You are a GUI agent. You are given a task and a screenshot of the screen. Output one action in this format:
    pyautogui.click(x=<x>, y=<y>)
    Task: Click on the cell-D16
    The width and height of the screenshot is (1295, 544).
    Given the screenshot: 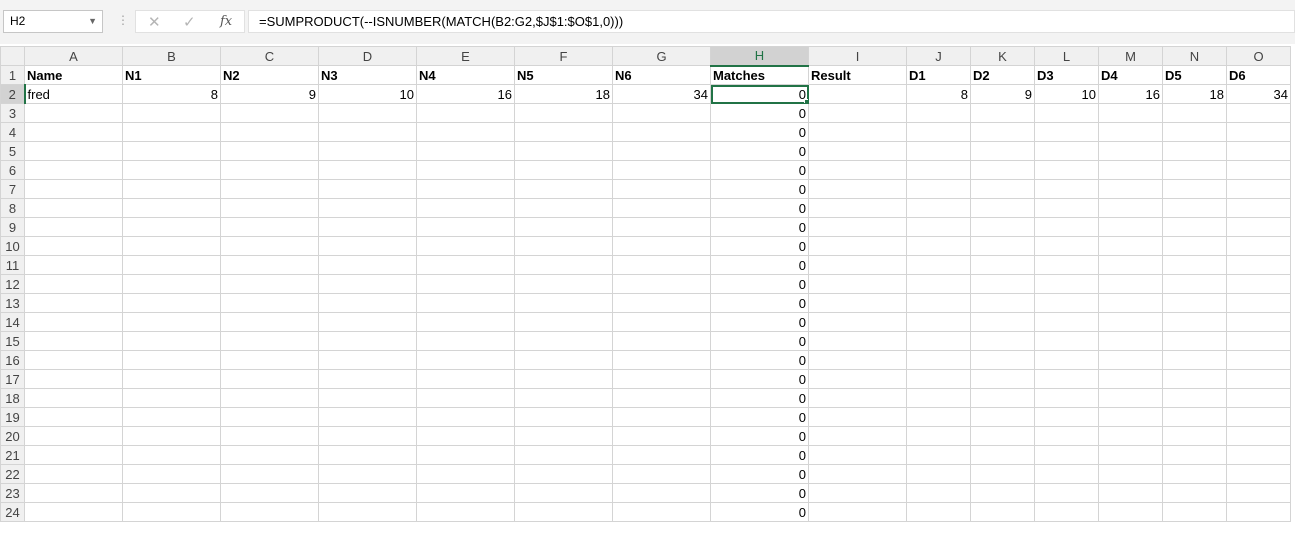 What is the action you would take?
    pyautogui.click(x=367, y=360)
    